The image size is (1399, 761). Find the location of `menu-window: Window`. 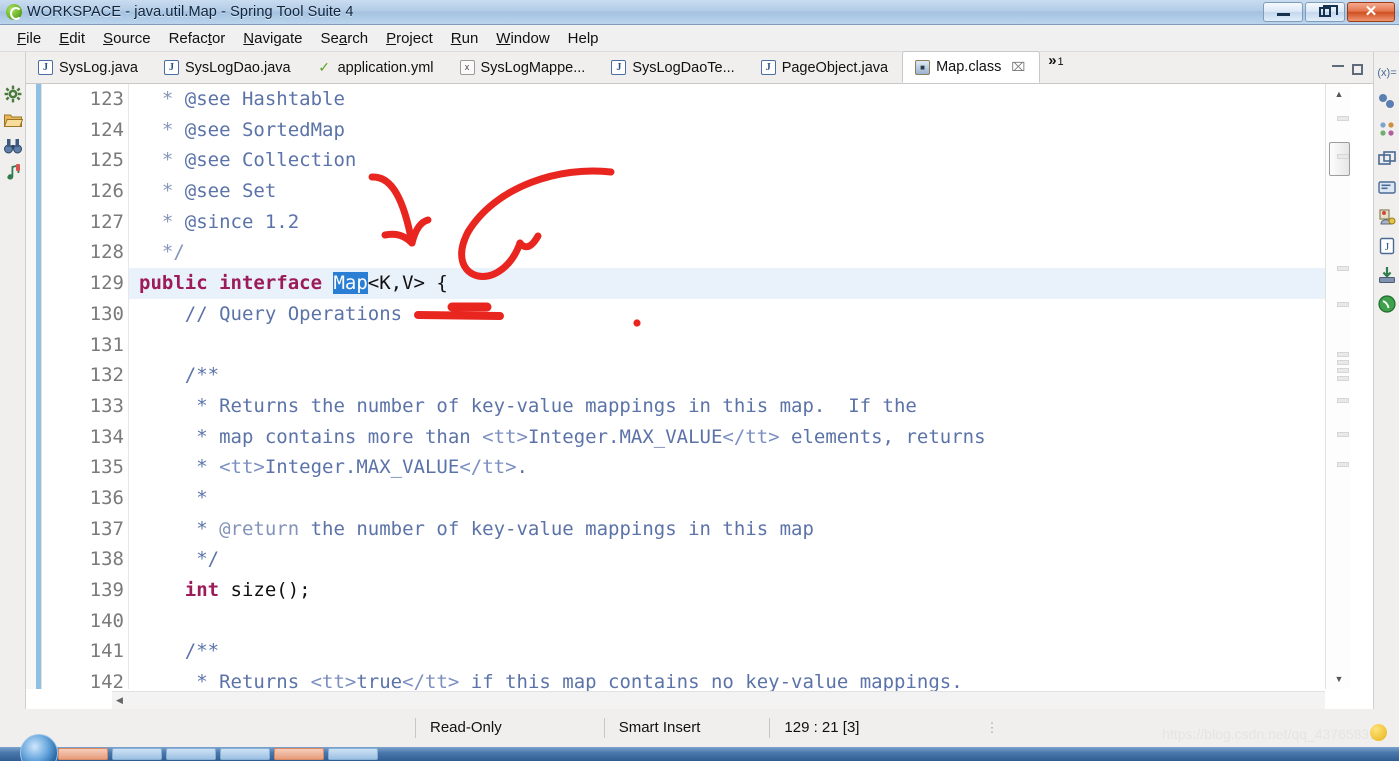

menu-window: Window is located at coordinates (522, 38).